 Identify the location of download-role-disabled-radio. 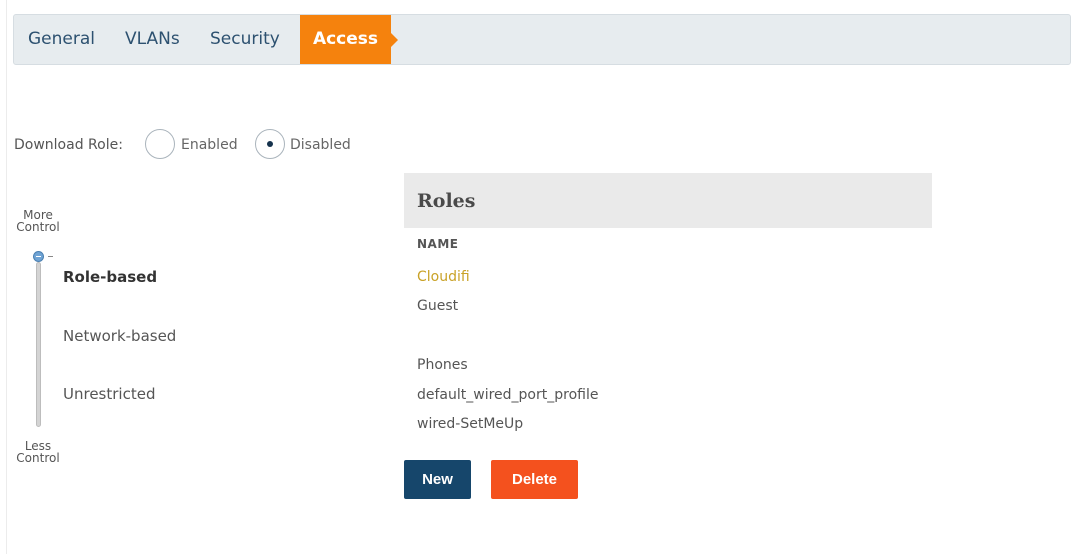
(270, 144).